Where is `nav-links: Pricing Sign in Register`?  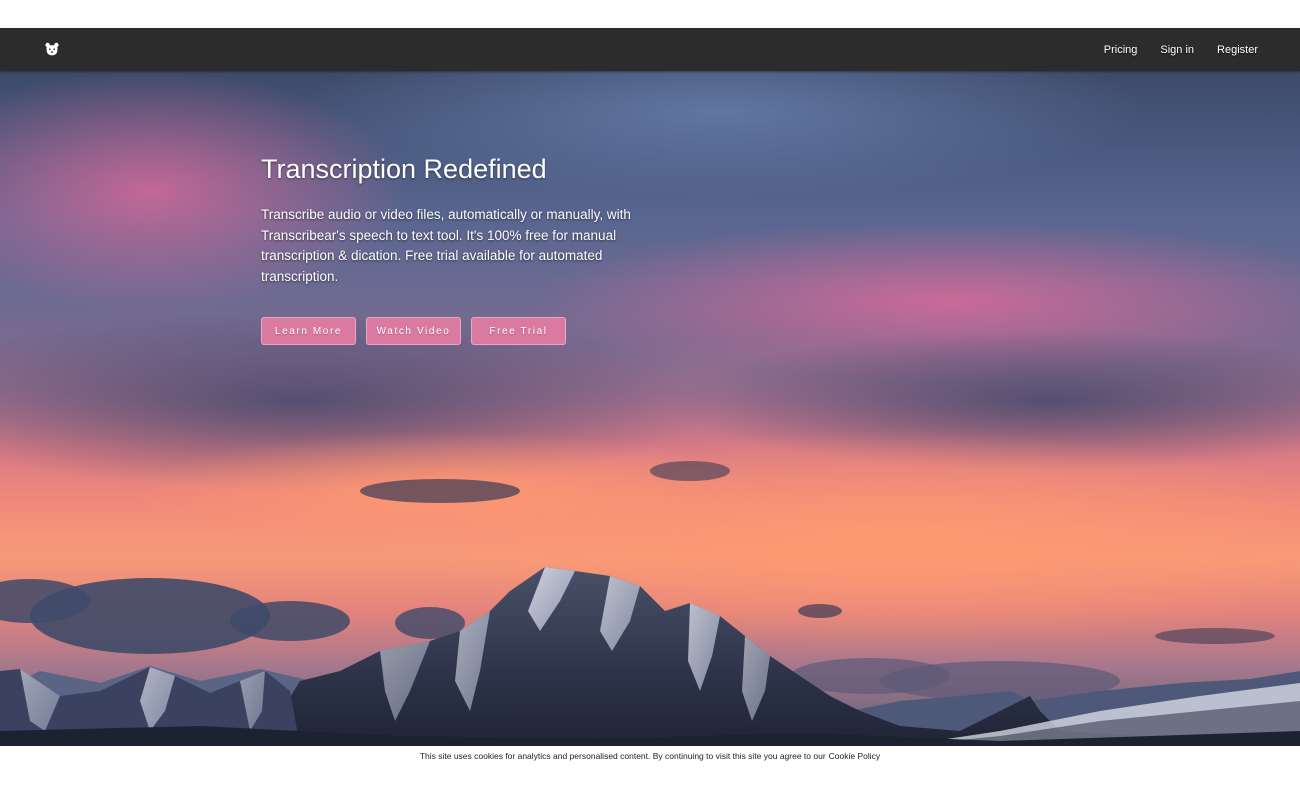 nav-links: Pricing Sign in Register is located at coordinates (1181, 49).